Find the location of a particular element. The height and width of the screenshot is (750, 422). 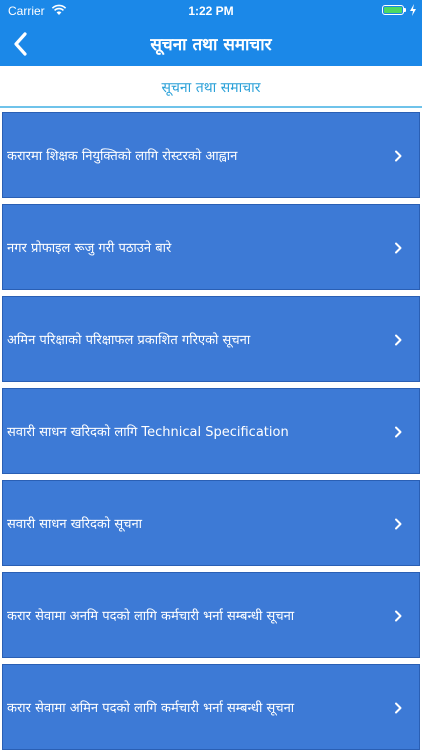

section-title: सूचना तथा समाचार is located at coordinates (211, 88).